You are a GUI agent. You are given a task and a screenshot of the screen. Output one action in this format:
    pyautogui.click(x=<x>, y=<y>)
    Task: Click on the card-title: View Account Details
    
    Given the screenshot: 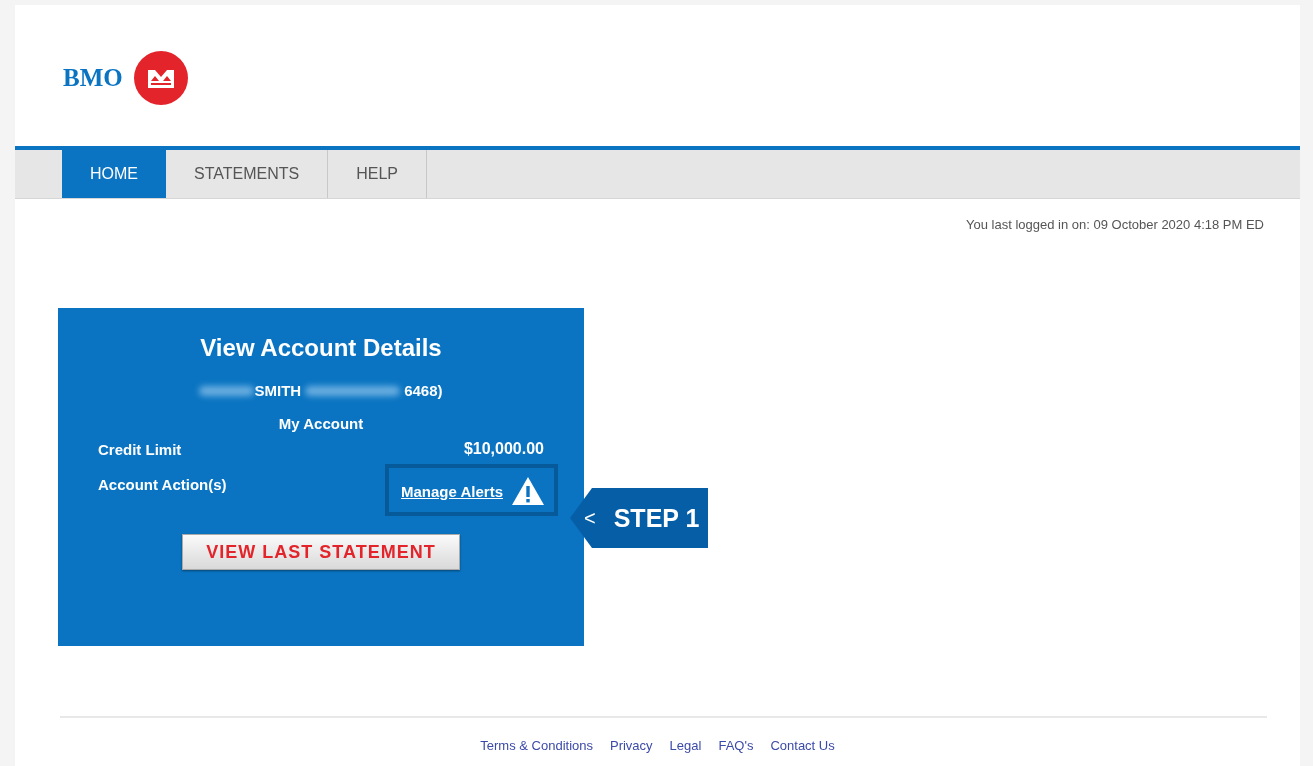 What is the action you would take?
    pyautogui.click(x=321, y=348)
    